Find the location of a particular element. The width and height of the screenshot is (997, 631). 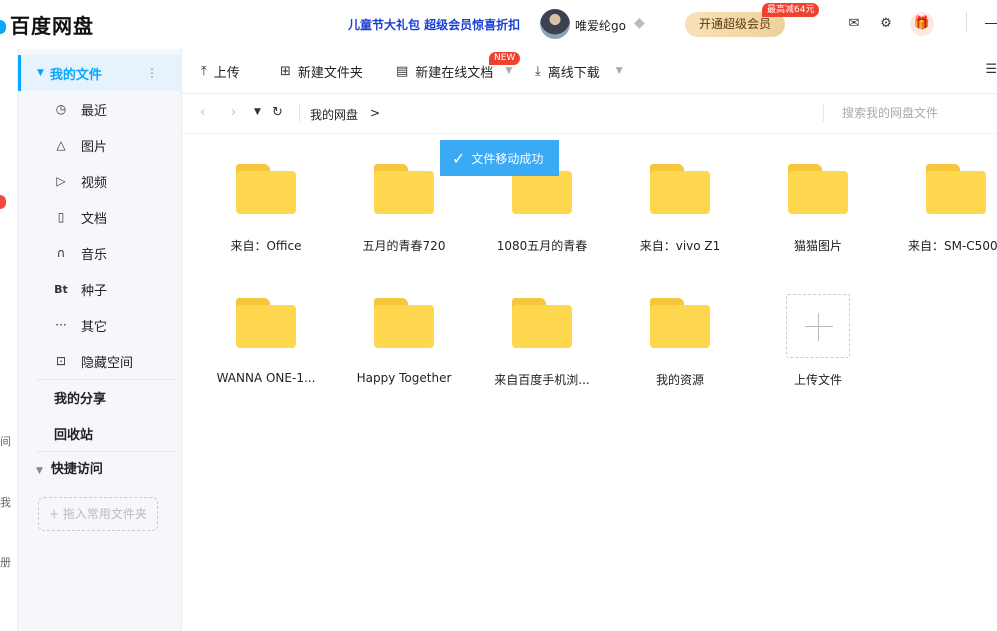

rail-label: 间 is located at coordinates (5, 441).